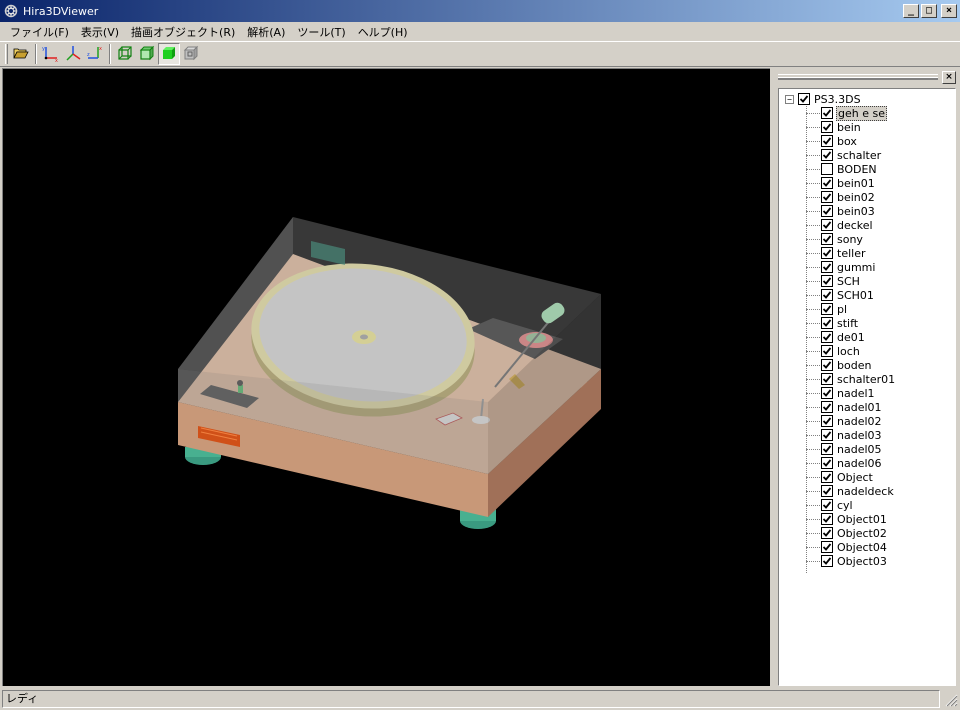 This screenshot has width=960, height=710. What do you see at coordinates (851, 337) in the screenshot?
I see `tree-item-label: de01` at bounding box center [851, 337].